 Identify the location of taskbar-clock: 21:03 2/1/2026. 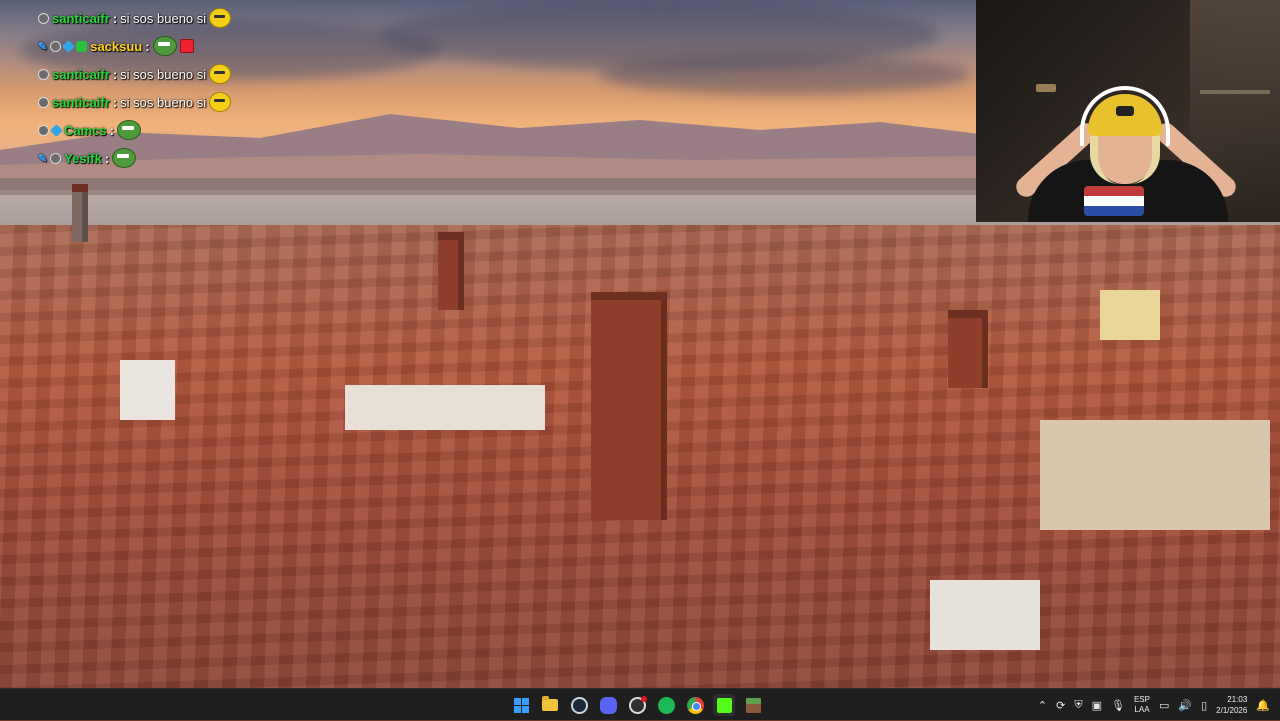
(1231, 705).